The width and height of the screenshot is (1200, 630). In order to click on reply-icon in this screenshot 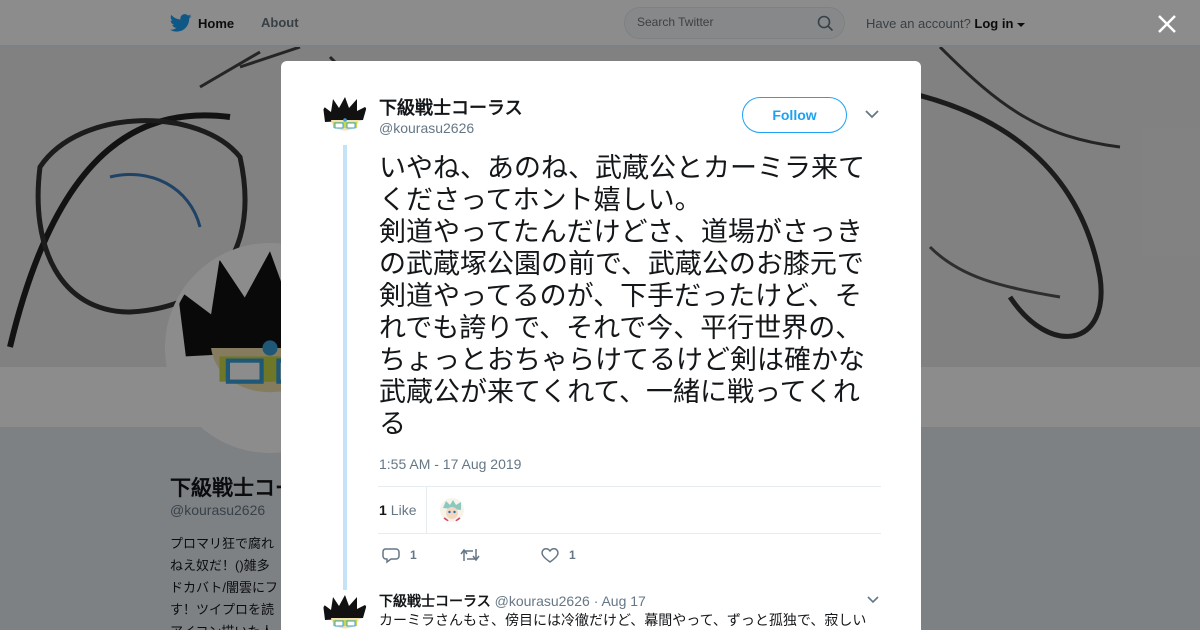, I will do `click(391, 555)`.